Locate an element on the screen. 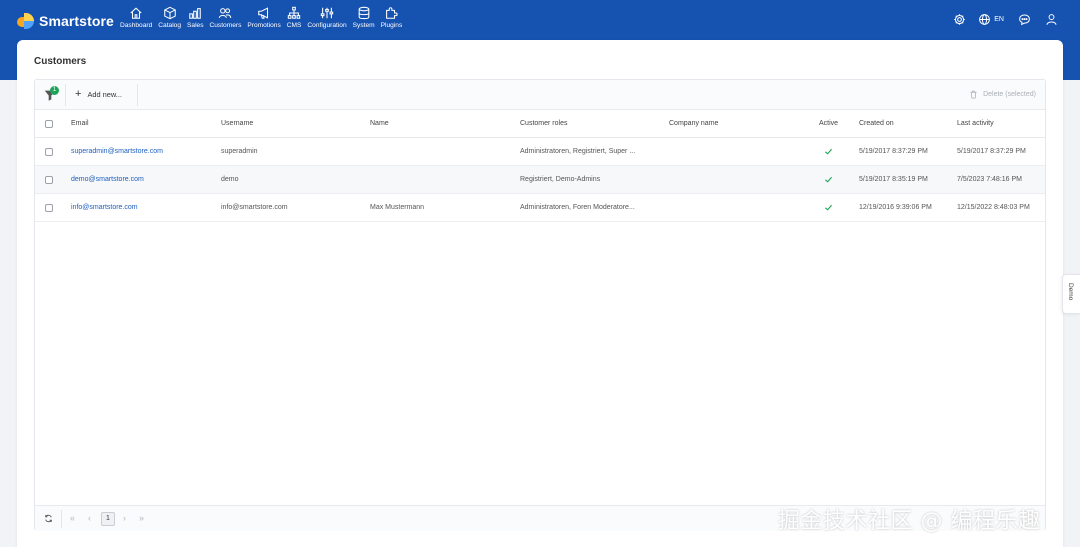  nav-promotions: Promotions is located at coordinates (263, 17).